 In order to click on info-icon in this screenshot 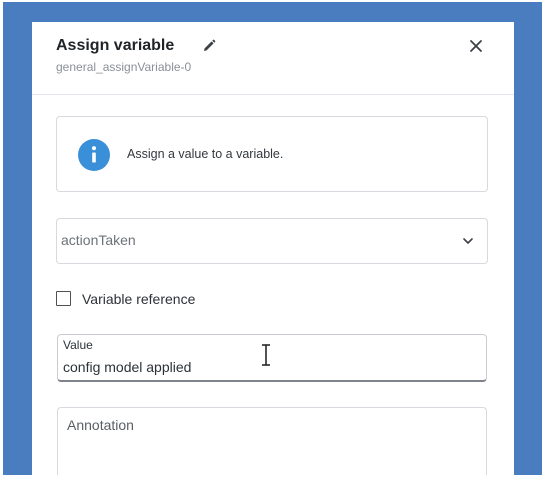, I will do `click(94, 155)`.